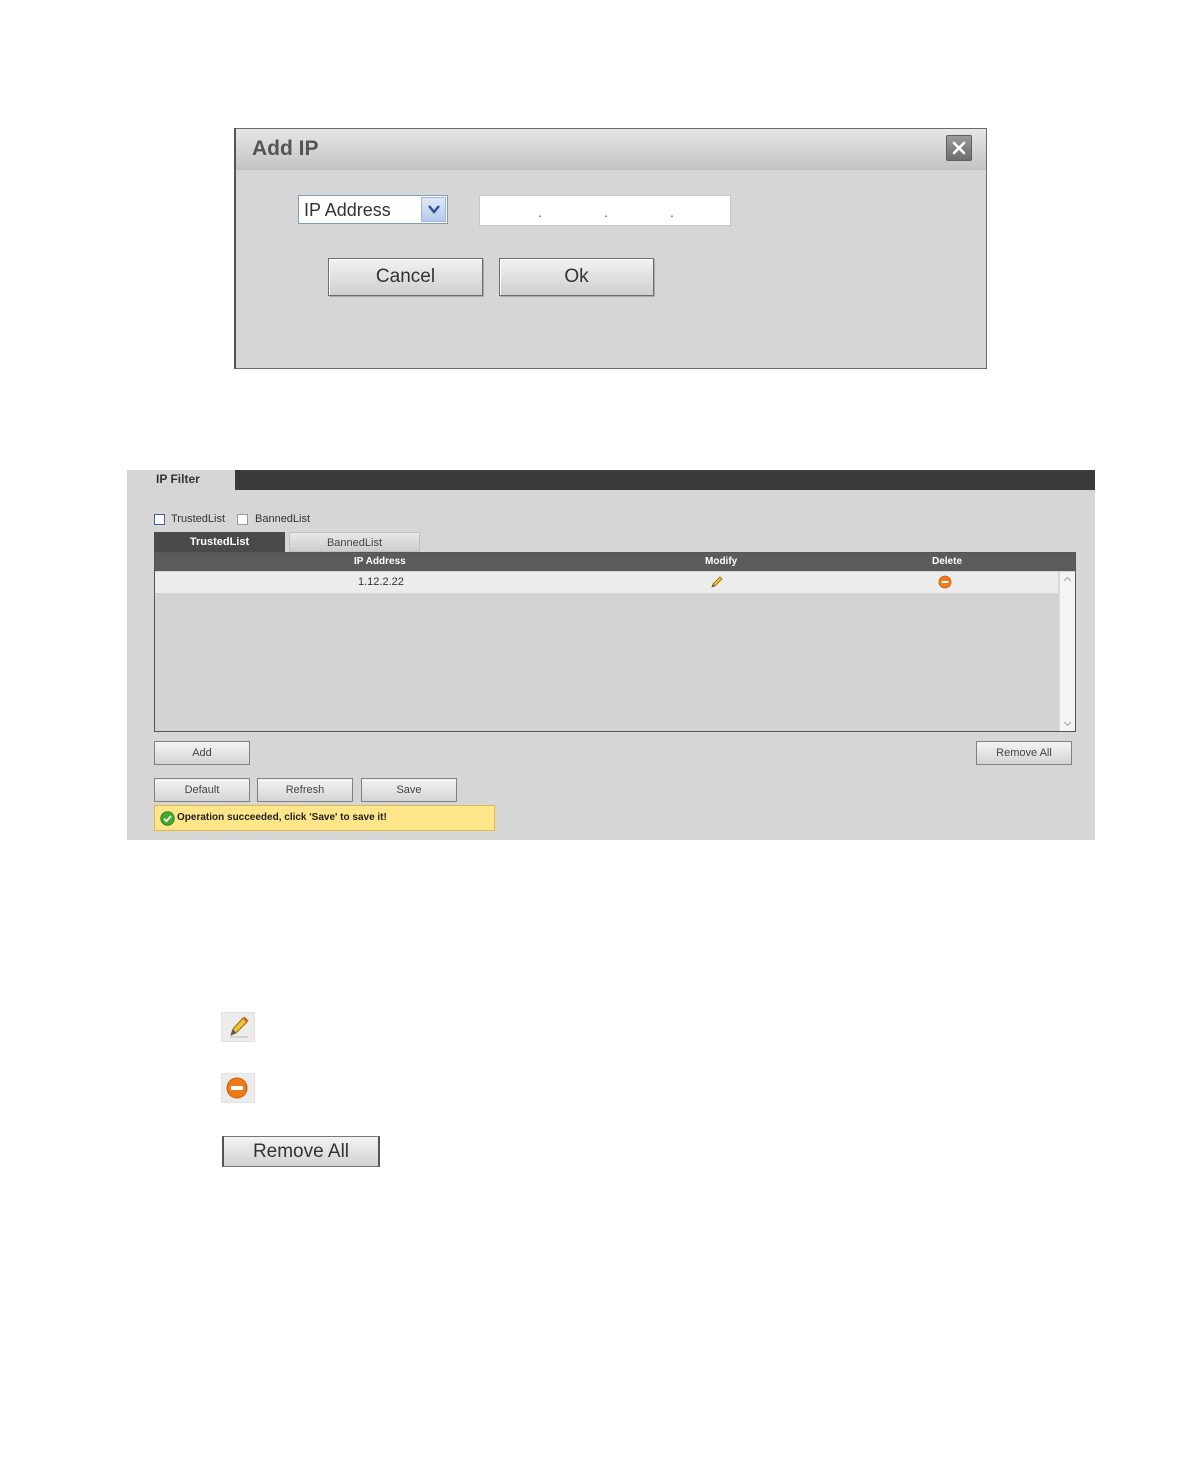 This screenshot has width=1191, height=1474. I want to click on column-header-delete: Delete, so click(947, 561).